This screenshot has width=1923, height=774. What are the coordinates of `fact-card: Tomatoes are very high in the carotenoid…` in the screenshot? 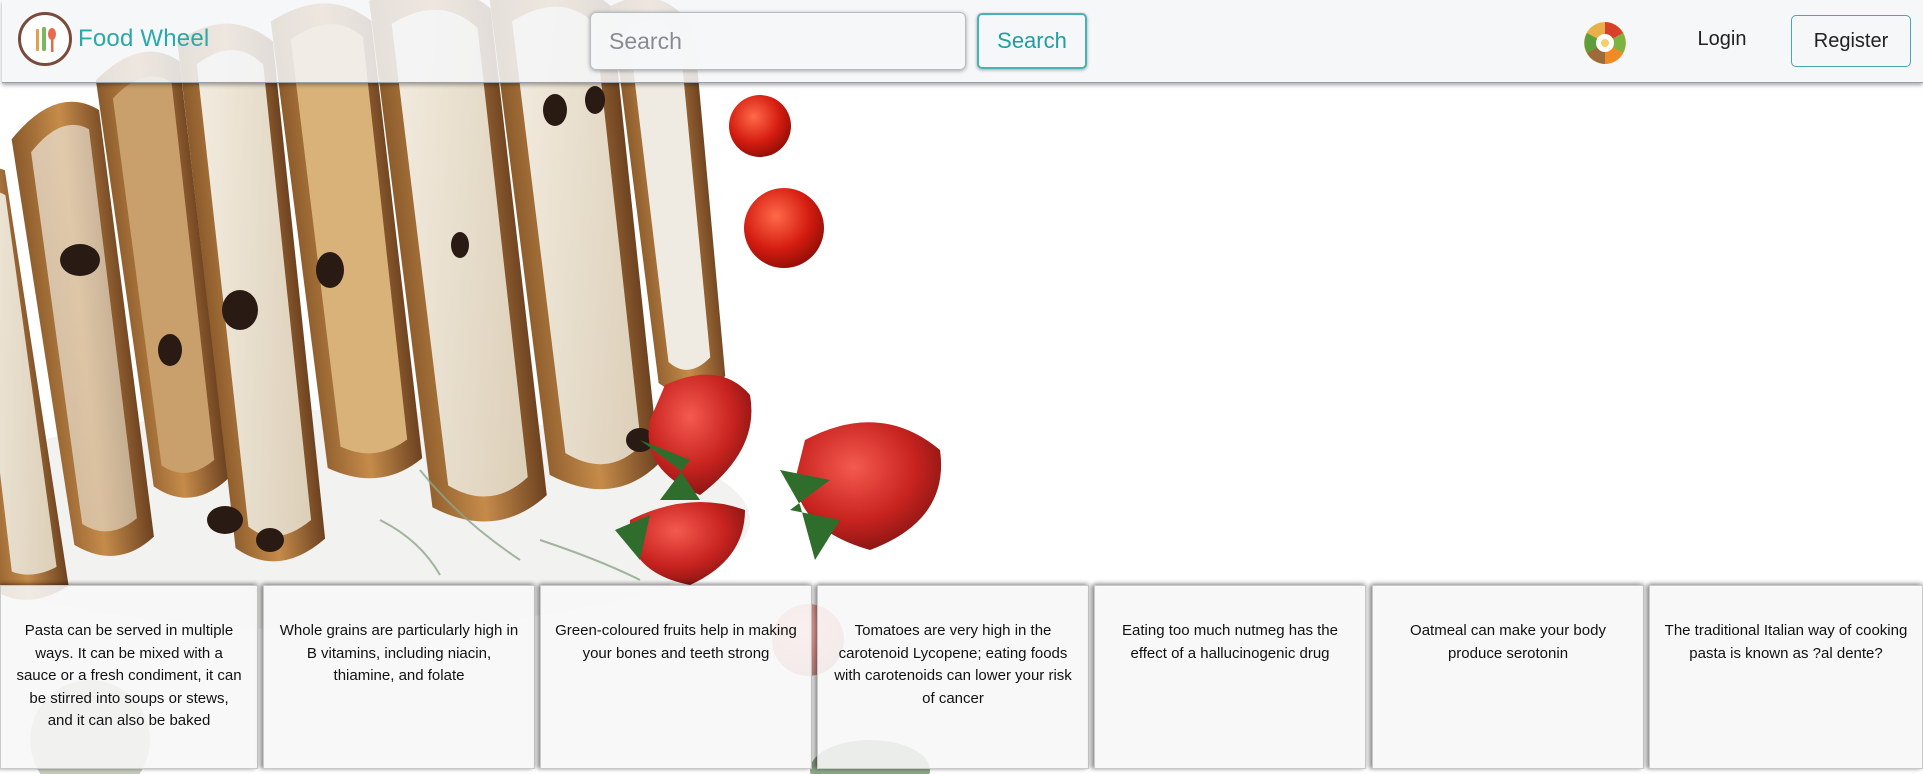 It's located at (953, 677).